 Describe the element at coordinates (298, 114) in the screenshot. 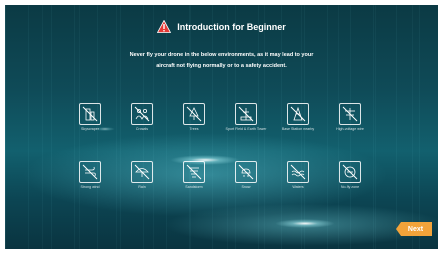

I see `base-station-no-fly-icon` at that location.